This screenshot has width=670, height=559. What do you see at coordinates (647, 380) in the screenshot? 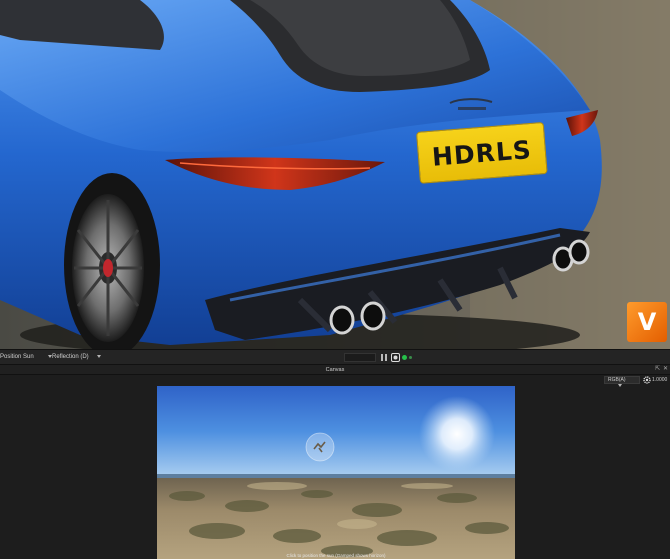
I see `gear-icon` at bounding box center [647, 380].